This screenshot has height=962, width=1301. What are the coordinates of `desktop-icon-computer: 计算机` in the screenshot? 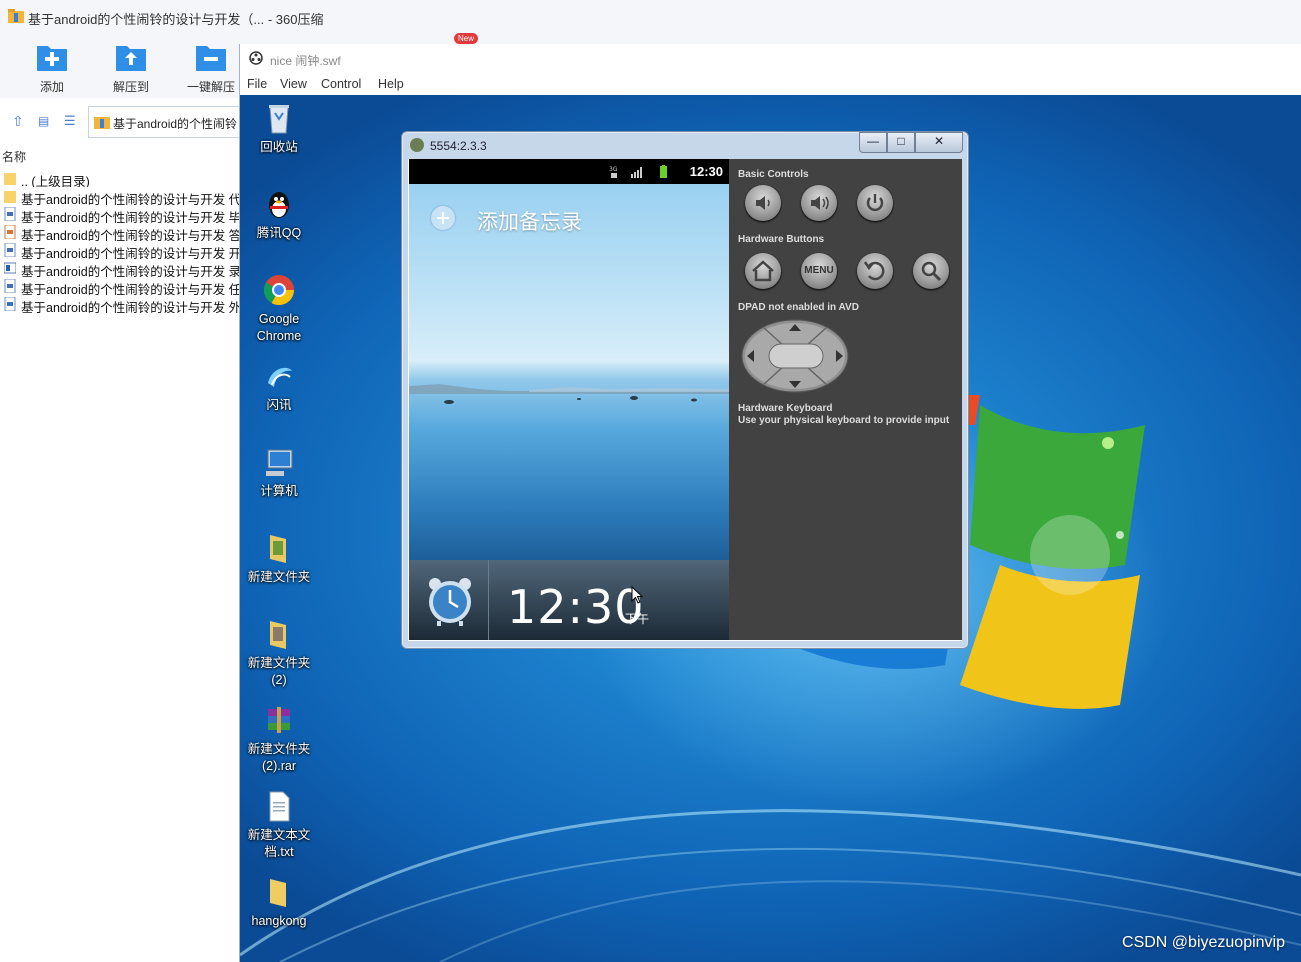 It's located at (279, 472).